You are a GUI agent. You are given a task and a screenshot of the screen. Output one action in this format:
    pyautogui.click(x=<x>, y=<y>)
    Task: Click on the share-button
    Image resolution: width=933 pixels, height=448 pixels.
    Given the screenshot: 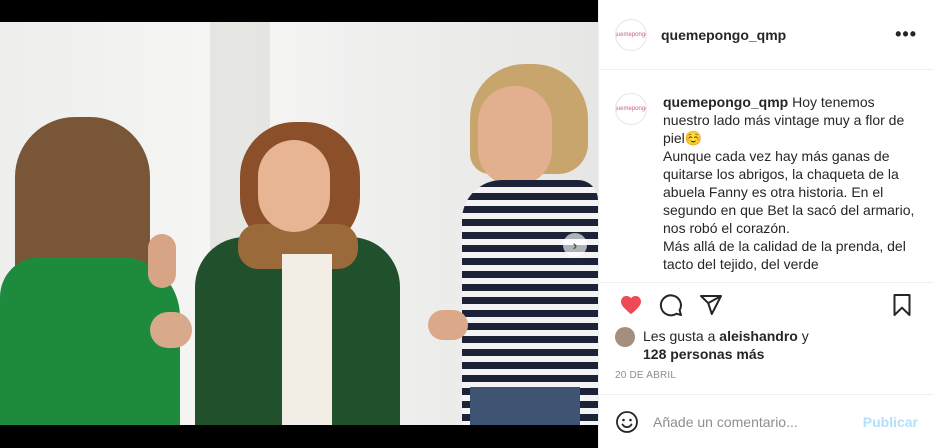 What is the action you would take?
    pyautogui.click(x=711, y=305)
    